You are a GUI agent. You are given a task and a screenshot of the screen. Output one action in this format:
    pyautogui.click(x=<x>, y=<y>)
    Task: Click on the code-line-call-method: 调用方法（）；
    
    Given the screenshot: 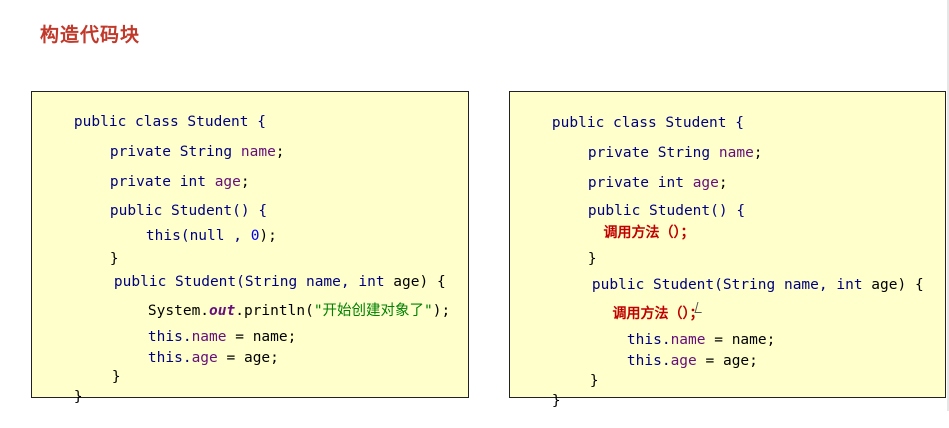 What is the action you would take?
    pyautogui.click(x=639, y=233)
    